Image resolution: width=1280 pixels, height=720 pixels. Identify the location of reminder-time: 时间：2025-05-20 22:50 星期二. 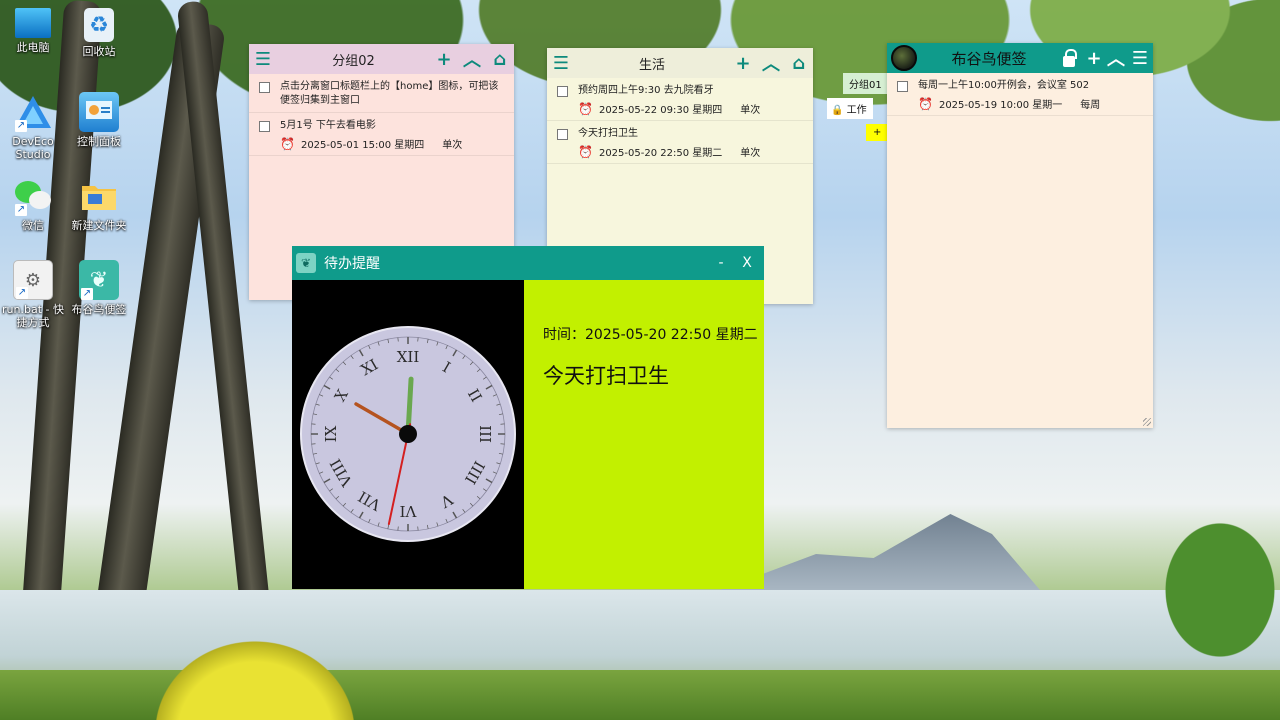
(650, 335).